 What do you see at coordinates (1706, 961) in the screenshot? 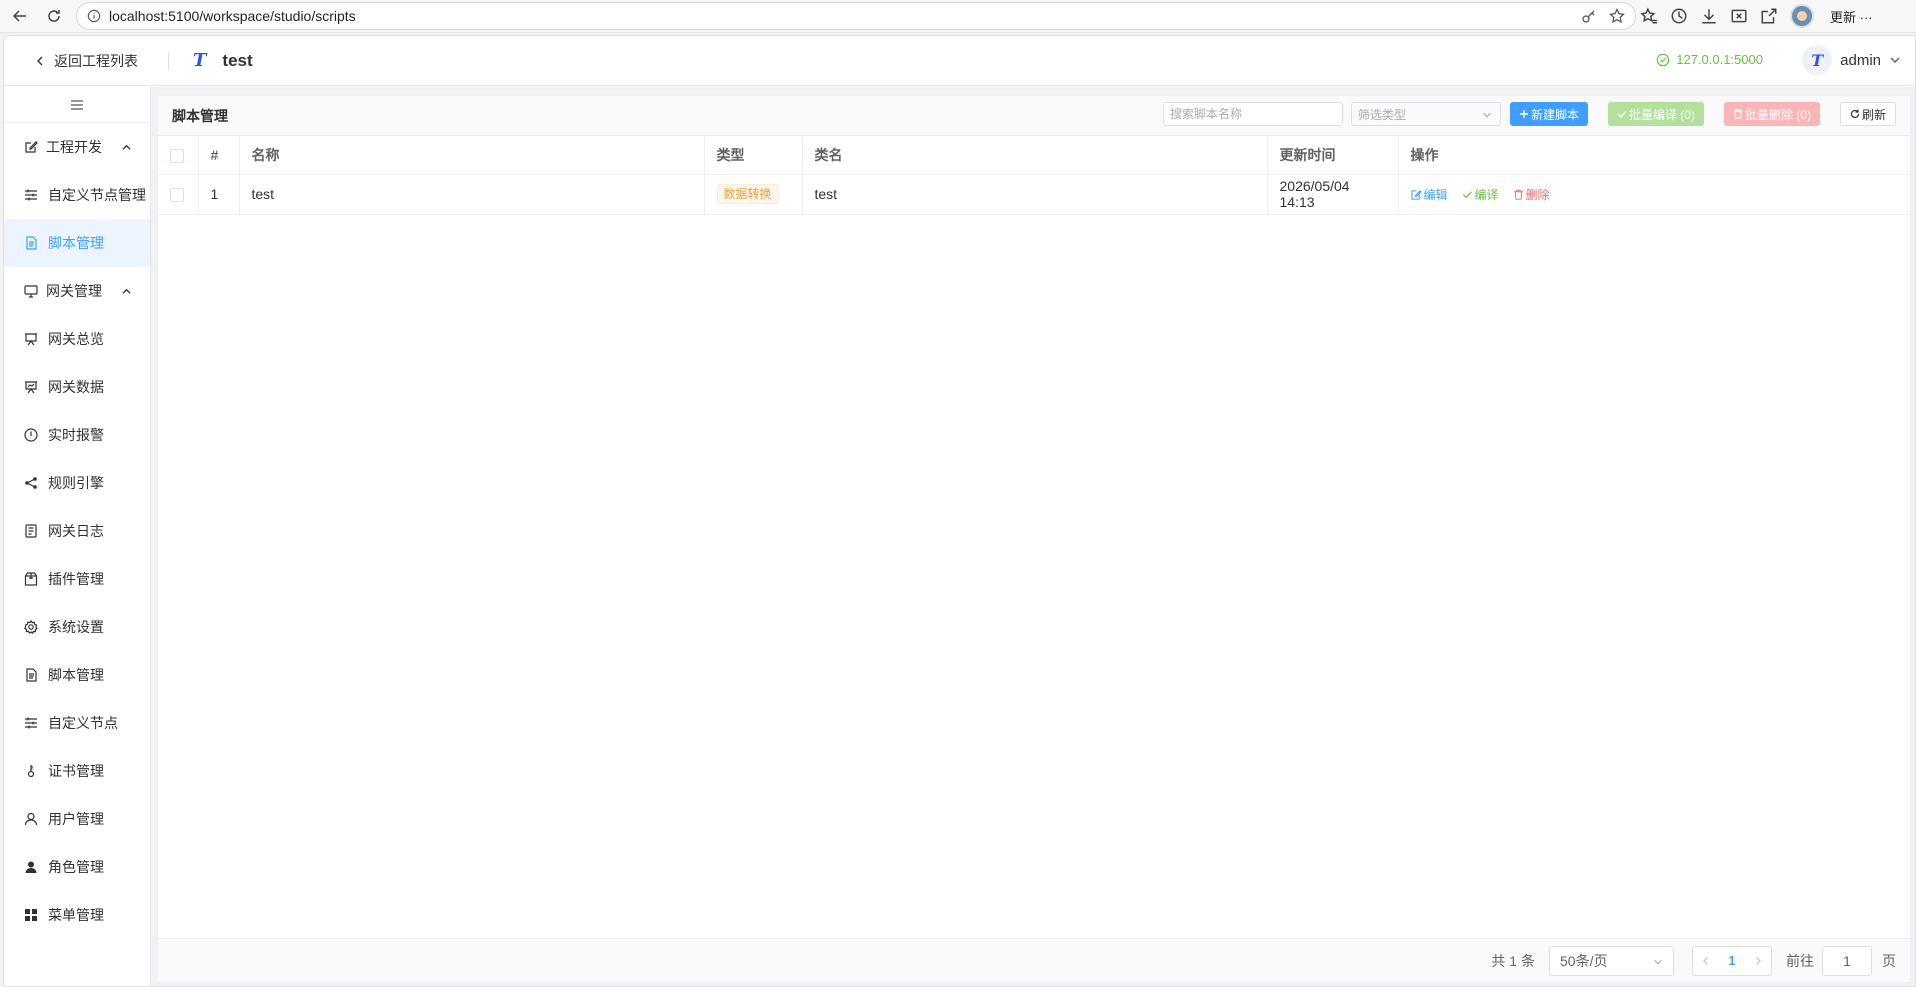
I see `prev-page-icon` at bounding box center [1706, 961].